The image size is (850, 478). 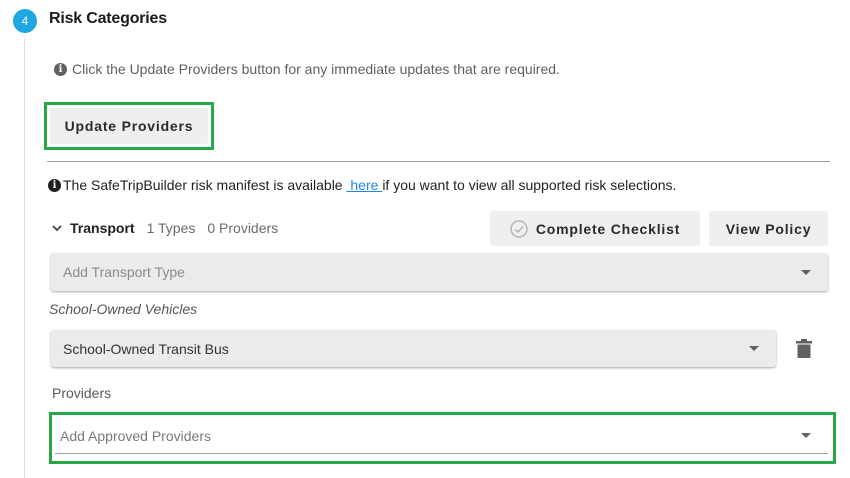 What do you see at coordinates (102, 228) in the screenshot?
I see `transport-label: Transport` at bounding box center [102, 228].